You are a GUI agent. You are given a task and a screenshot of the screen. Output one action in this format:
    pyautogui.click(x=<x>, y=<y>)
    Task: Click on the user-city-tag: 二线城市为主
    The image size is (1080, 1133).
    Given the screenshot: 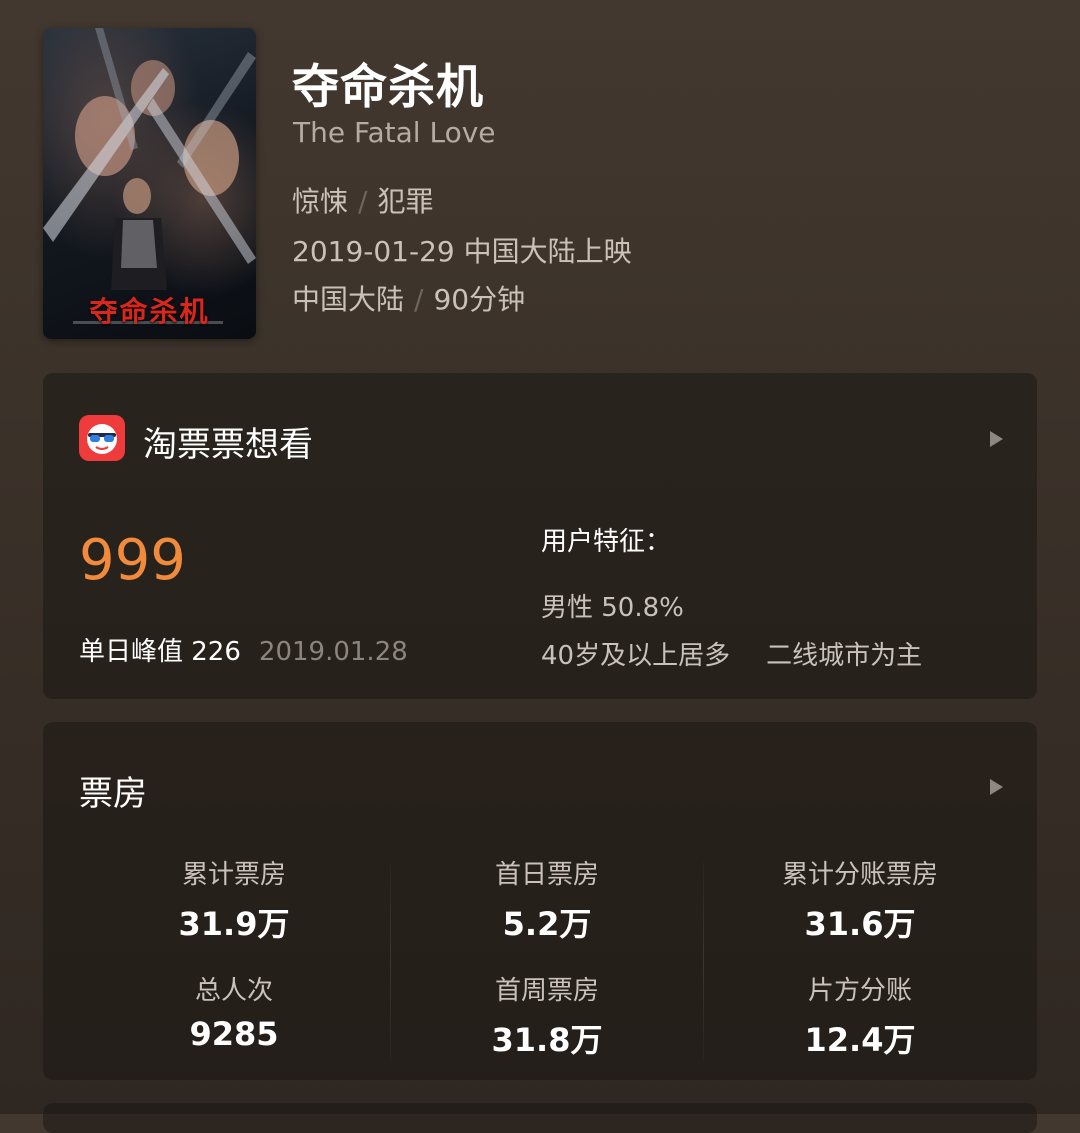 What is the action you would take?
    pyautogui.click(x=844, y=656)
    